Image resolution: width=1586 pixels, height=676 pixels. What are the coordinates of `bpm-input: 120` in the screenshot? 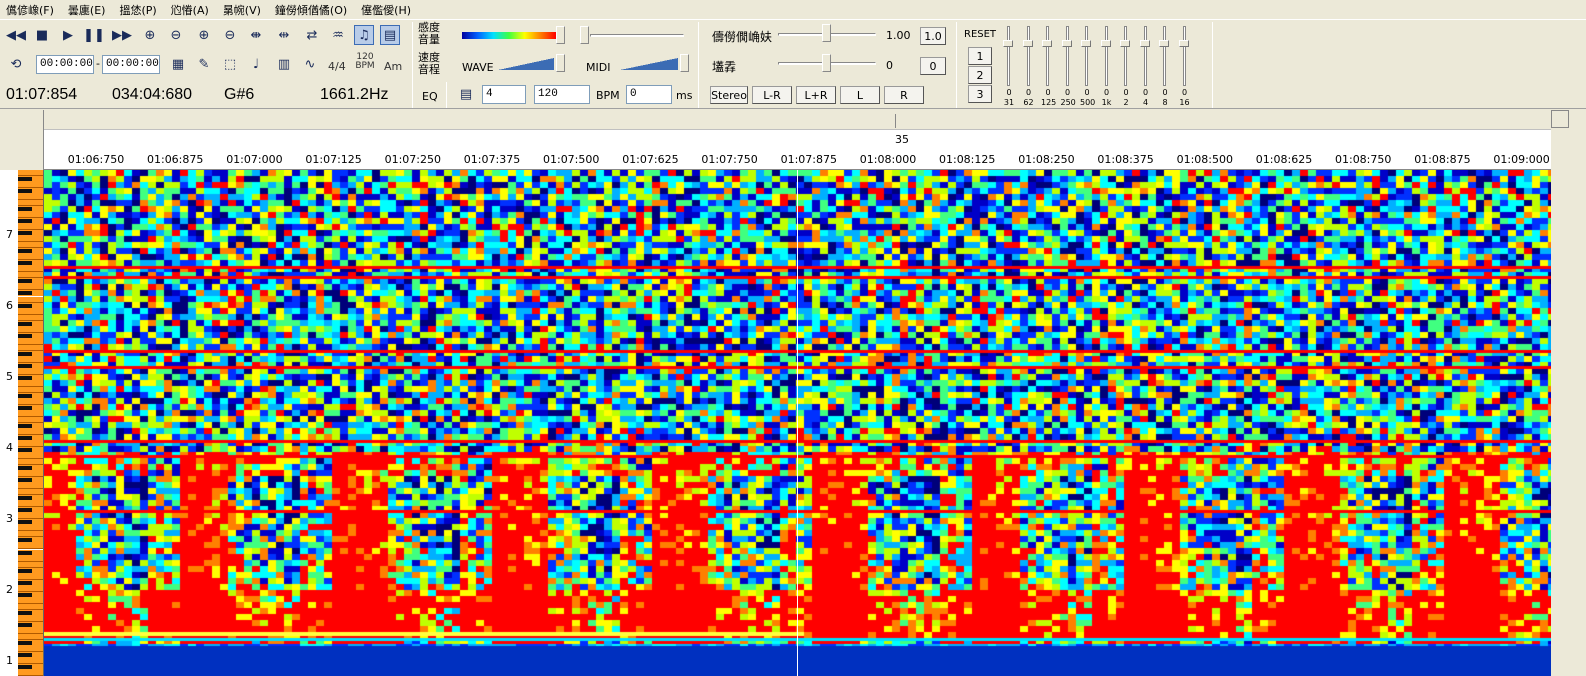 It's located at (562, 94).